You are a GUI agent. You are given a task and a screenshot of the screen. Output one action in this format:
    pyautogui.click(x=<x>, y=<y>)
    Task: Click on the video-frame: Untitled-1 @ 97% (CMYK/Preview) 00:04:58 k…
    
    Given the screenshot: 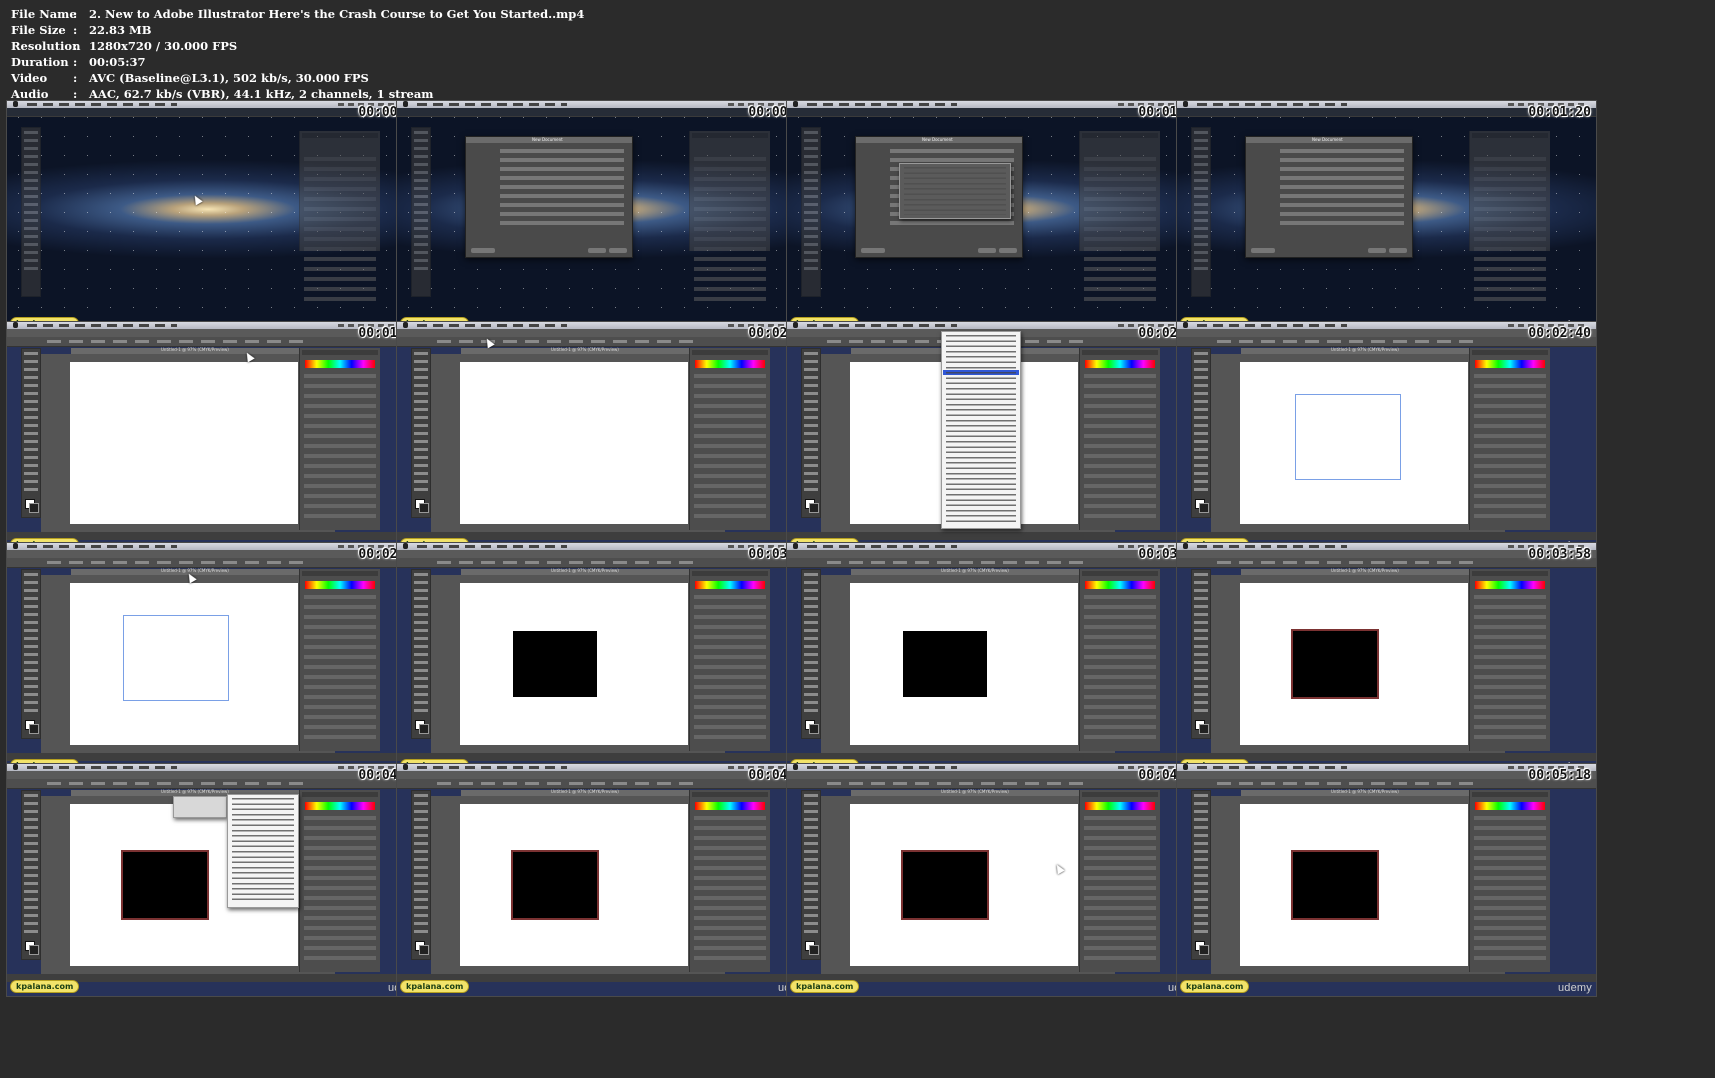 What is the action you would take?
    pyautogui.click(x=996, y=880)
    